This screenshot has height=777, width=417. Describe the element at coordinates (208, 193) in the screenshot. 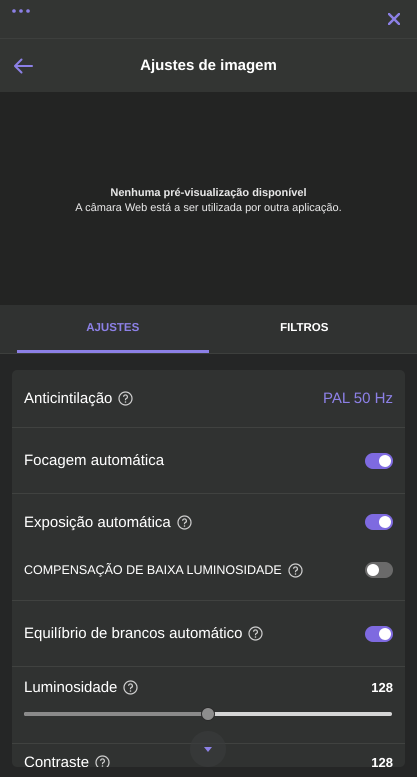

I see `preview-title: Nenhuma pré-visualização disponível` at that location.